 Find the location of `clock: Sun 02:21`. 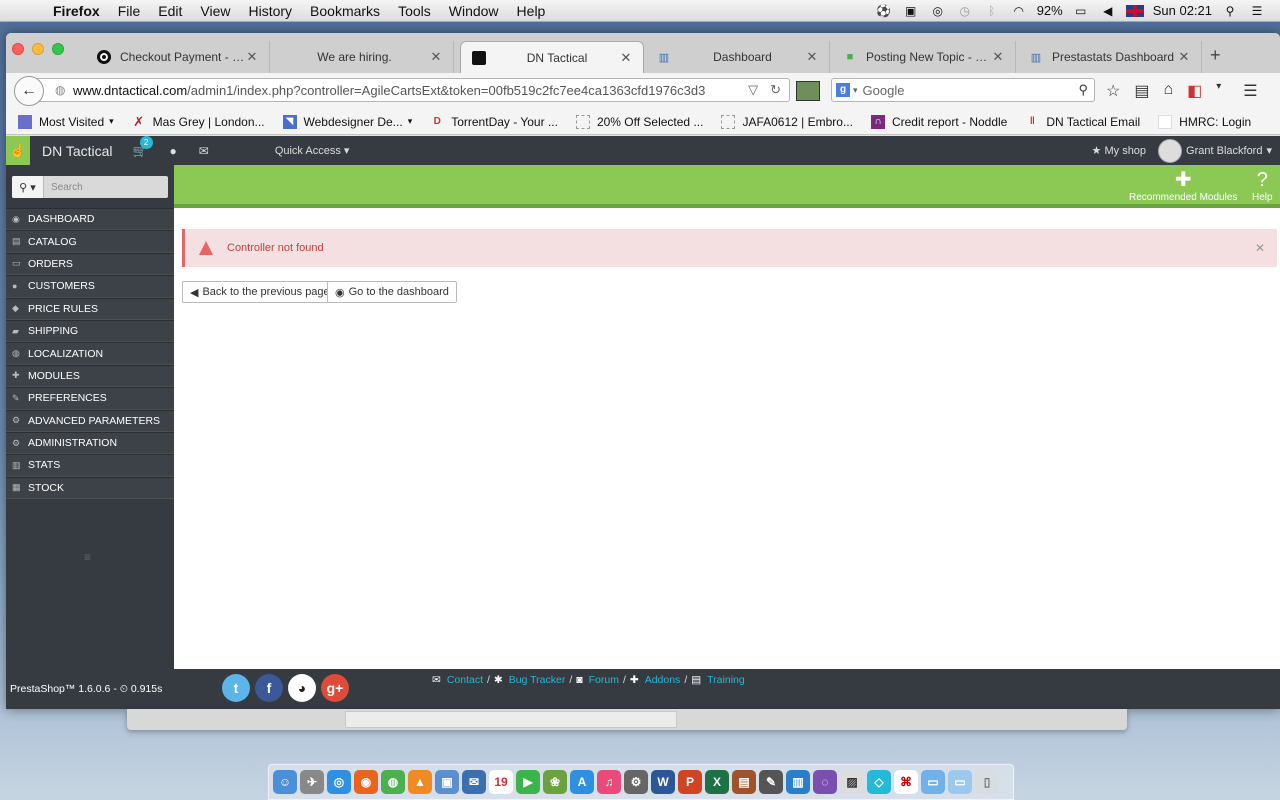

clock: Sun 02:21 is located at coordinates (1182, 10).